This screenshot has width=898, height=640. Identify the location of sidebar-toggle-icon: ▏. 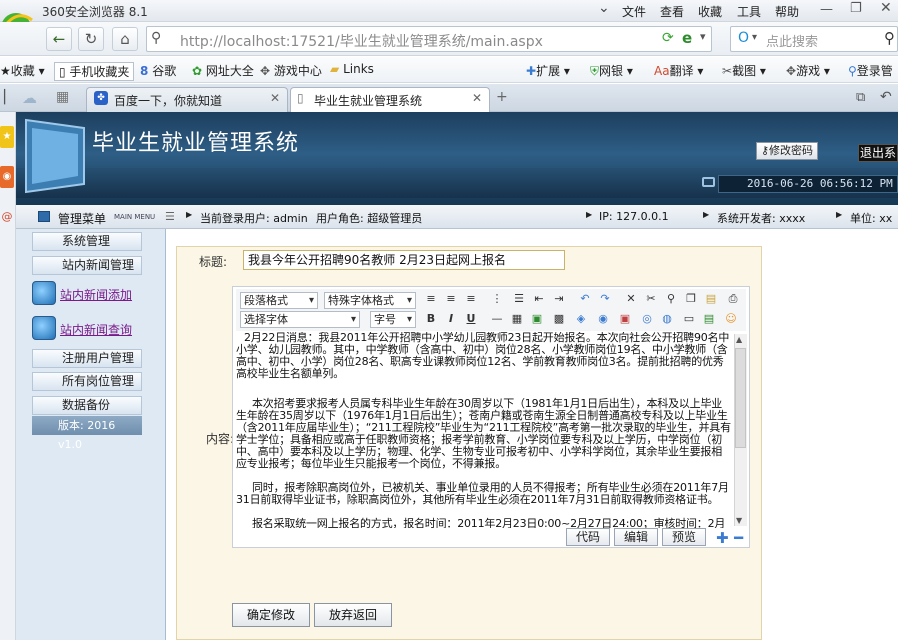
(9, 97).